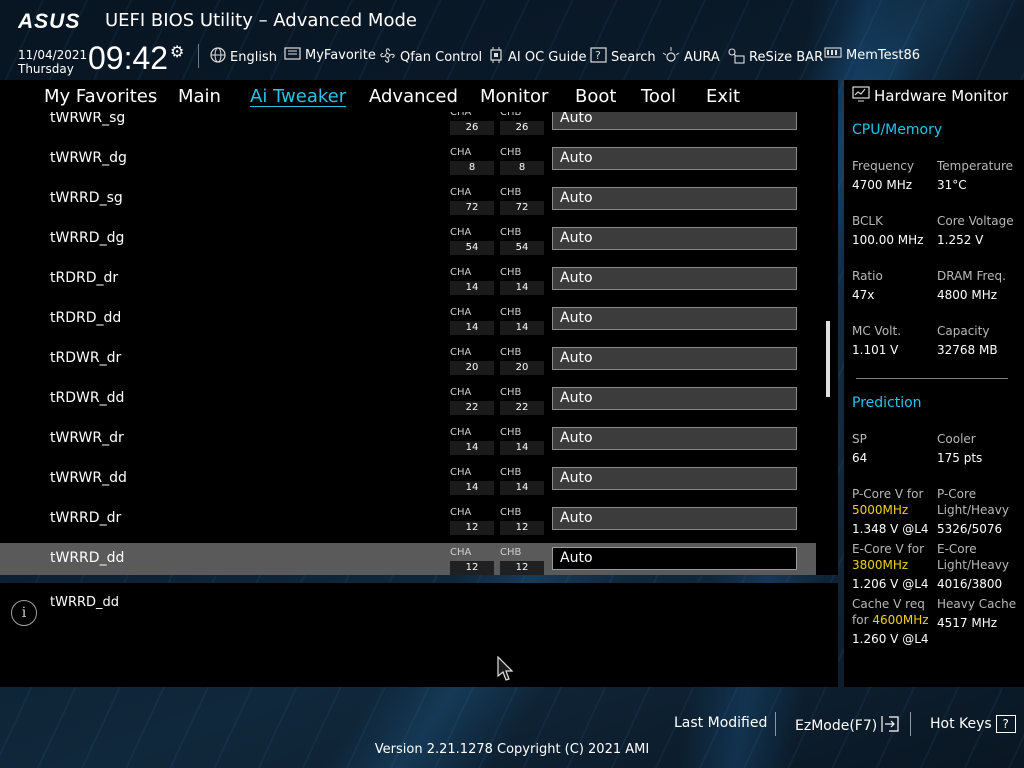 The image size is (1024, 768). I want to click on tab-boot: Boot, so click(595, 96).